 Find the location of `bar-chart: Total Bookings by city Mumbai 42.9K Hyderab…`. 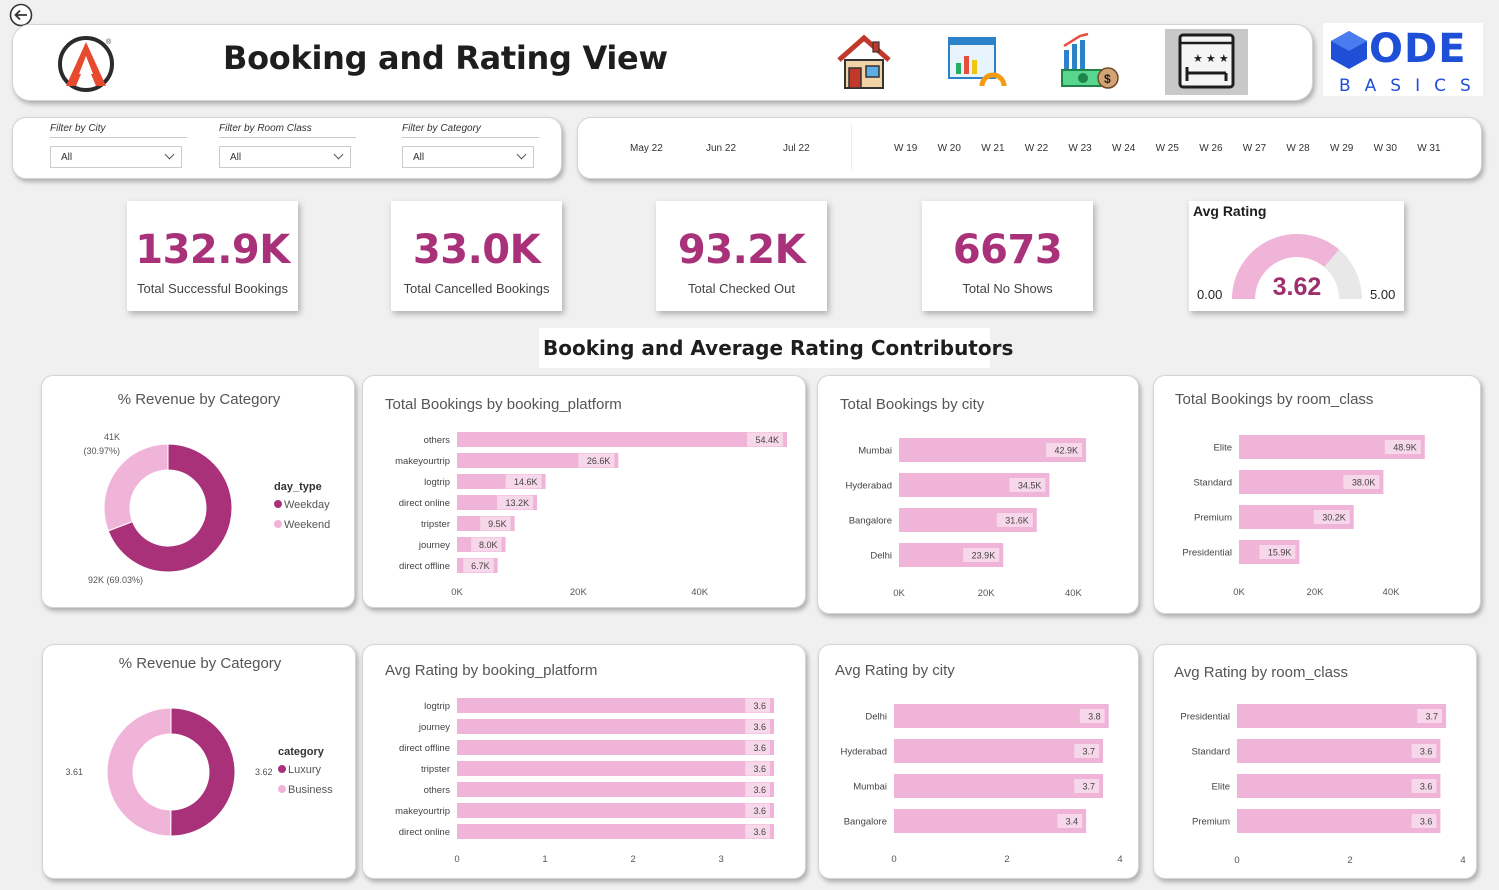

bar-chart: Total Bookings by city Mumbai 42.9K Hyderab… is located at coordinates (963, 497).